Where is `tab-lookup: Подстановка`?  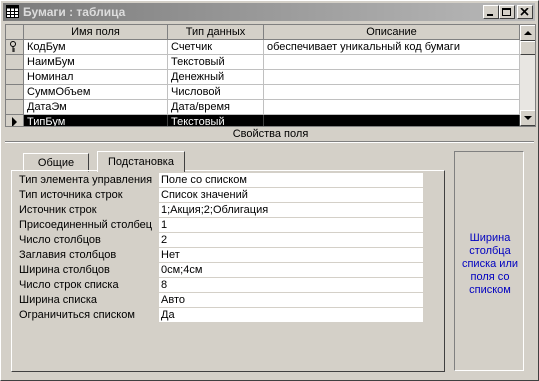
tab-lookup: Подстановка is located at coordinates (141, 161).